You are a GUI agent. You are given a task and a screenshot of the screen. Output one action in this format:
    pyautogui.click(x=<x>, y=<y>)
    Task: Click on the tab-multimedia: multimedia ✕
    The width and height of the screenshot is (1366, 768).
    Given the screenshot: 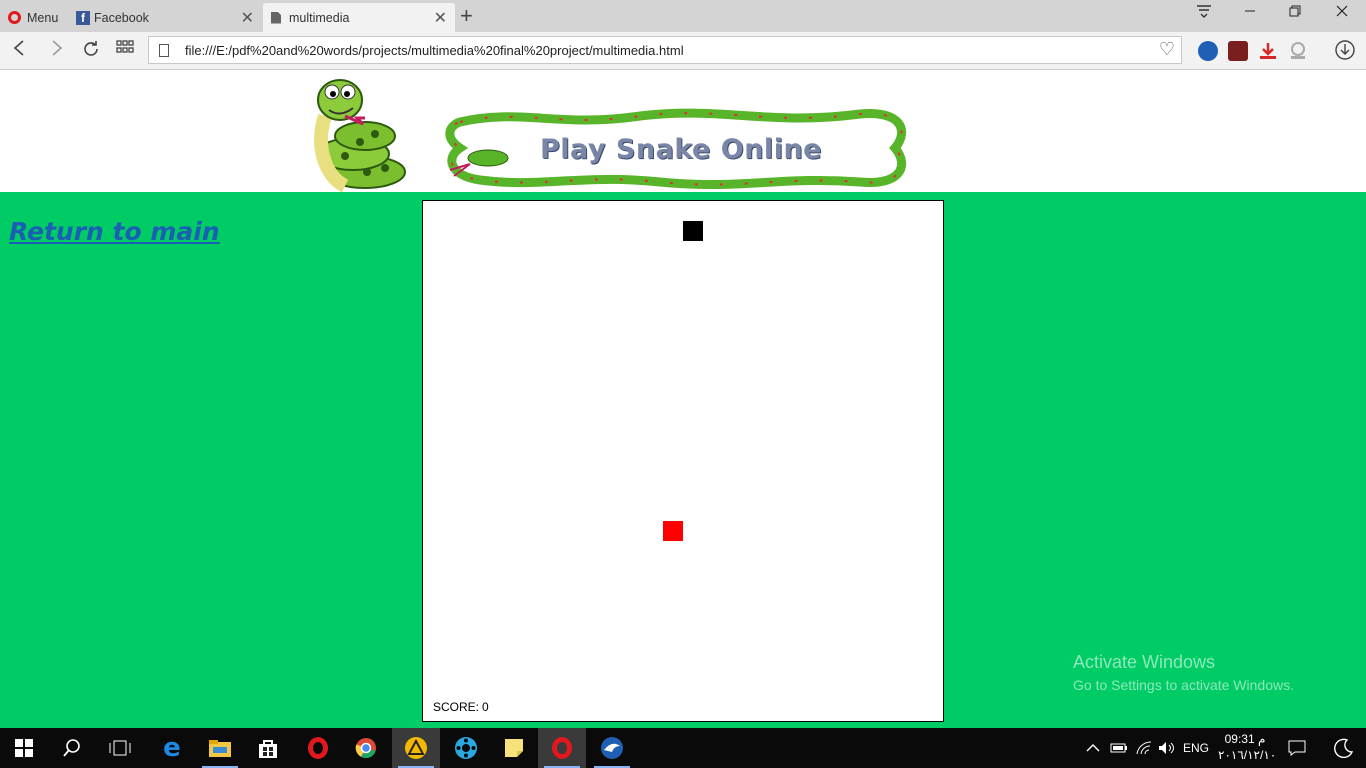 What is the action you would take?
    pyautogui.click(x=359, y=17)
    